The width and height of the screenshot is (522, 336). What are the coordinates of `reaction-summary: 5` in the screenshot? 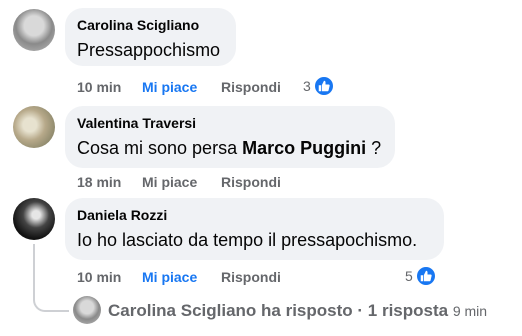 It's located at (421, 276).